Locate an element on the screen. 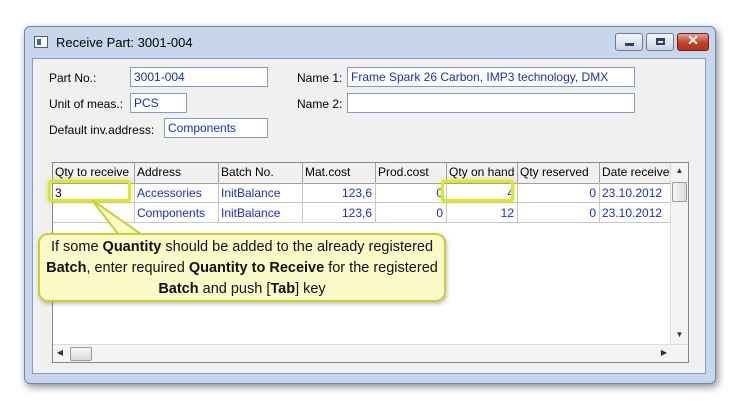 The height and width of the screenshot is (410, 744). callout-text: ] key is located at coordinates (310, 289).